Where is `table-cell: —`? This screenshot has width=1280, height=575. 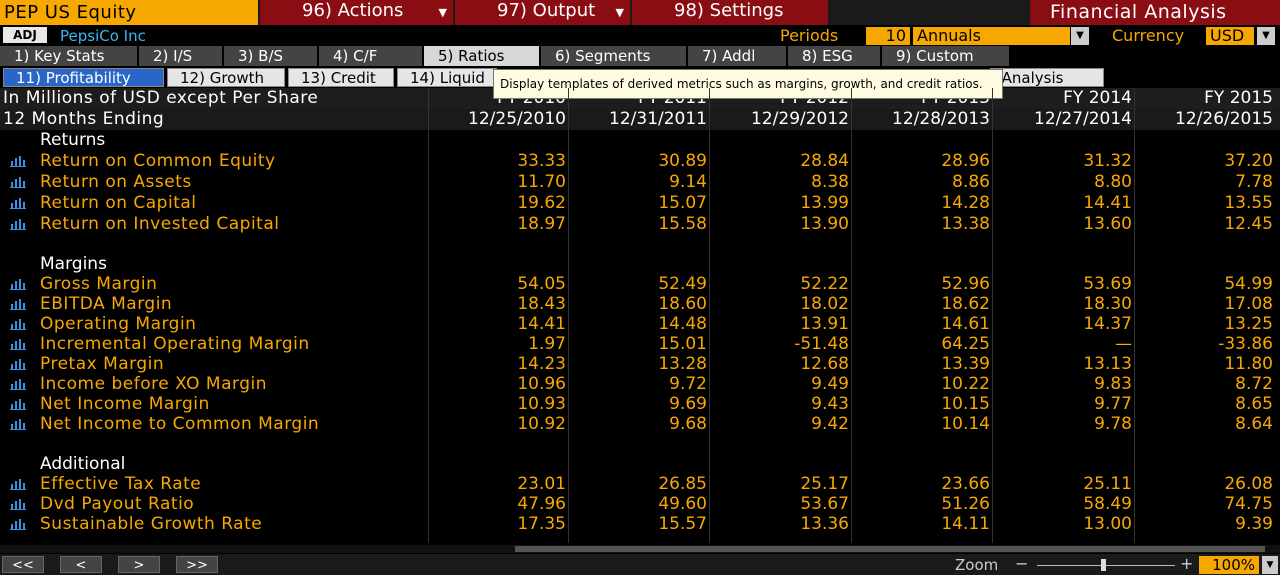
table-cell: — is located at coordinates (1063, 344).